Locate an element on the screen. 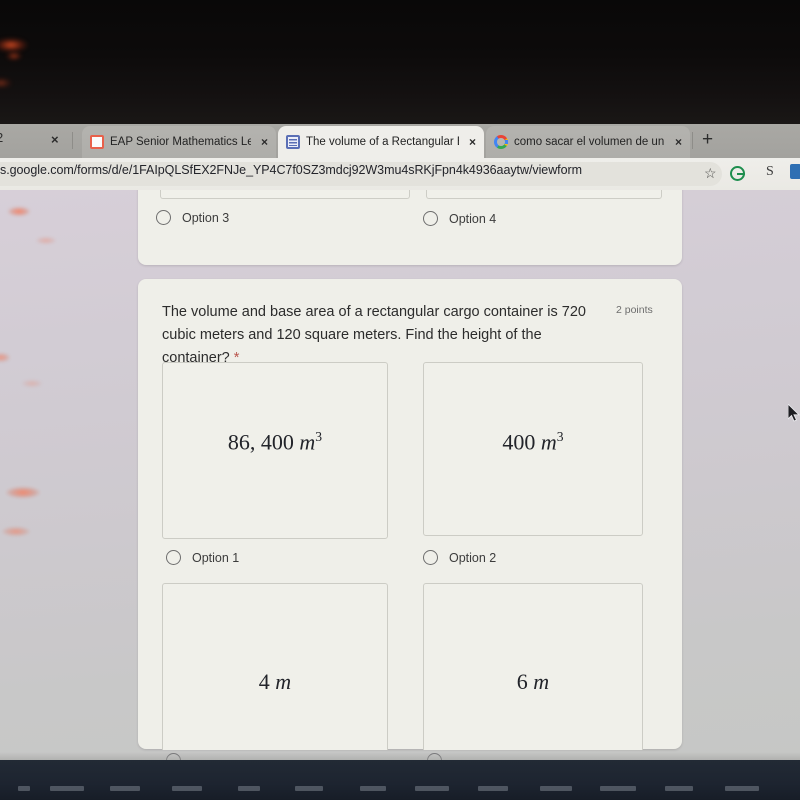 This screenshot has height=800, width=800. option-label: Option 3 is located at coordinates (206, 217).